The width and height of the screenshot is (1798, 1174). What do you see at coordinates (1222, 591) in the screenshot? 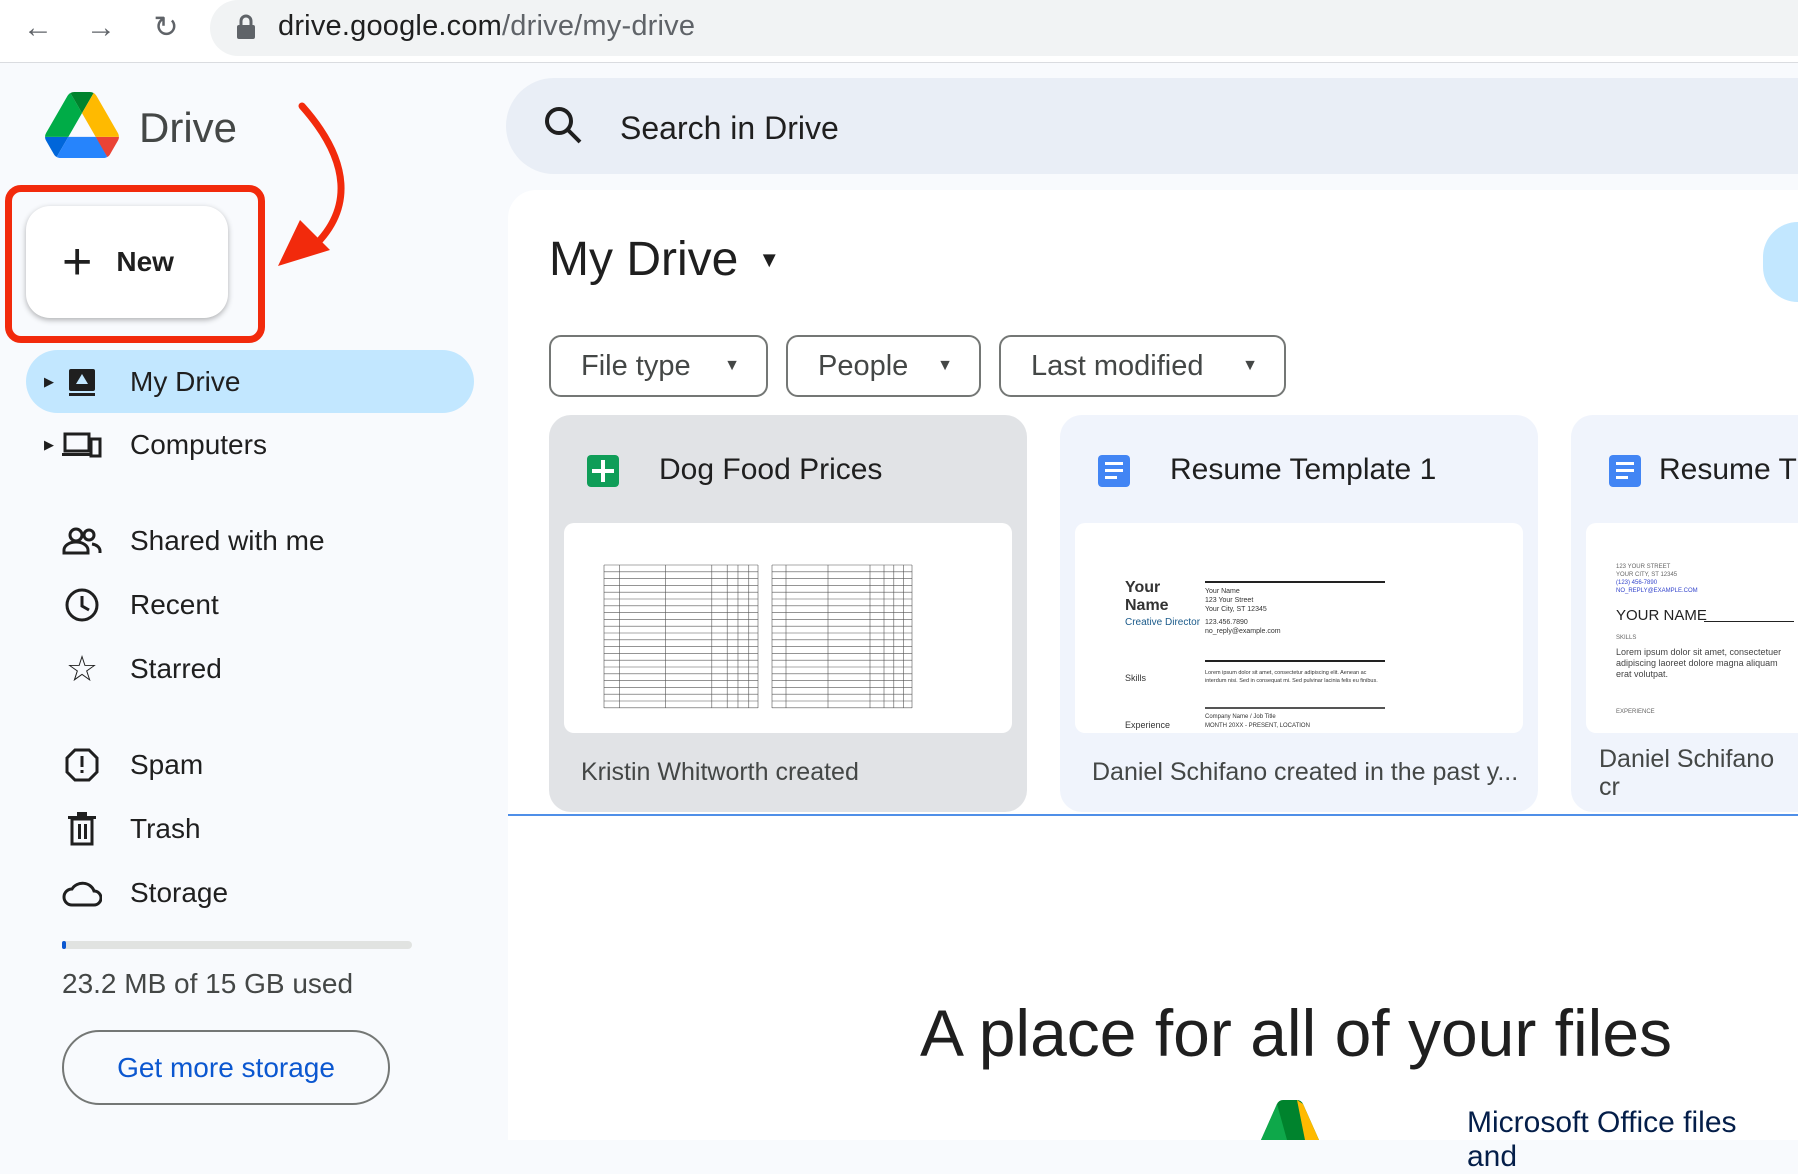
I see `preview-text: Your Name` at bounding box center [1222, 591].